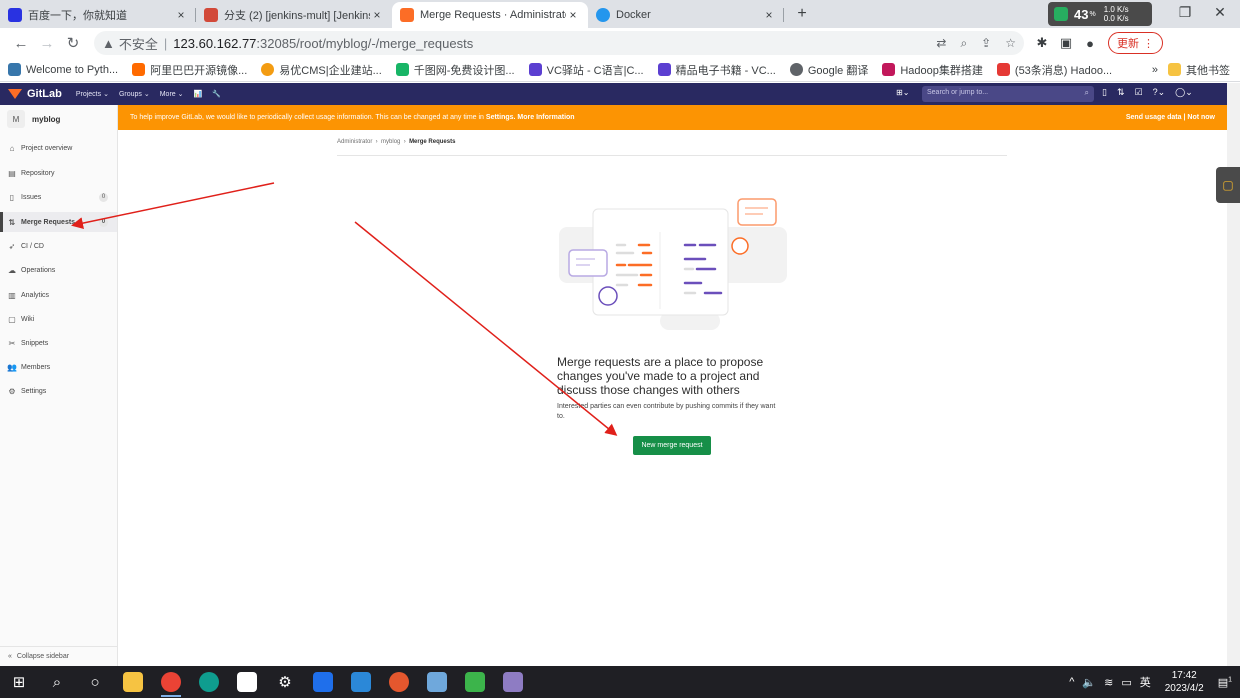 The image size is (1240, 698). Describe the element at coordinates (21, 43) in the screenshot. I see `back-icon: ←` at that location.